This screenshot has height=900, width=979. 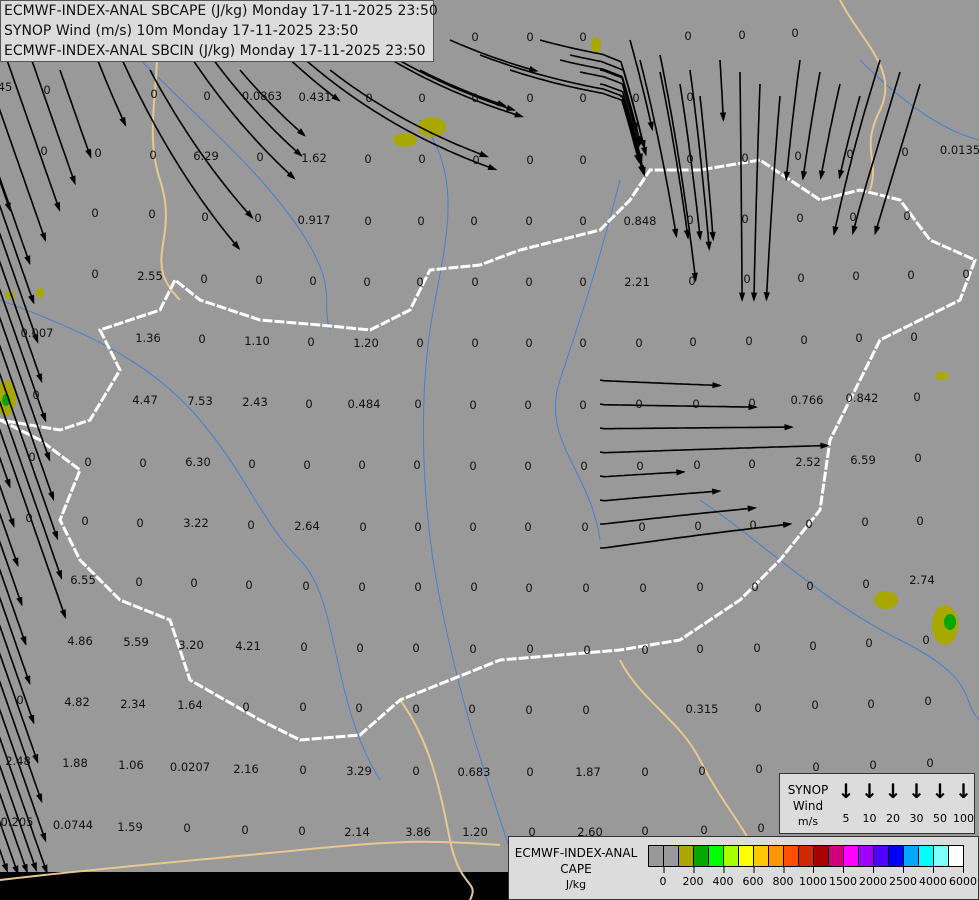 I want to click on cape-value: 4.47, so click(x=145, y=400).